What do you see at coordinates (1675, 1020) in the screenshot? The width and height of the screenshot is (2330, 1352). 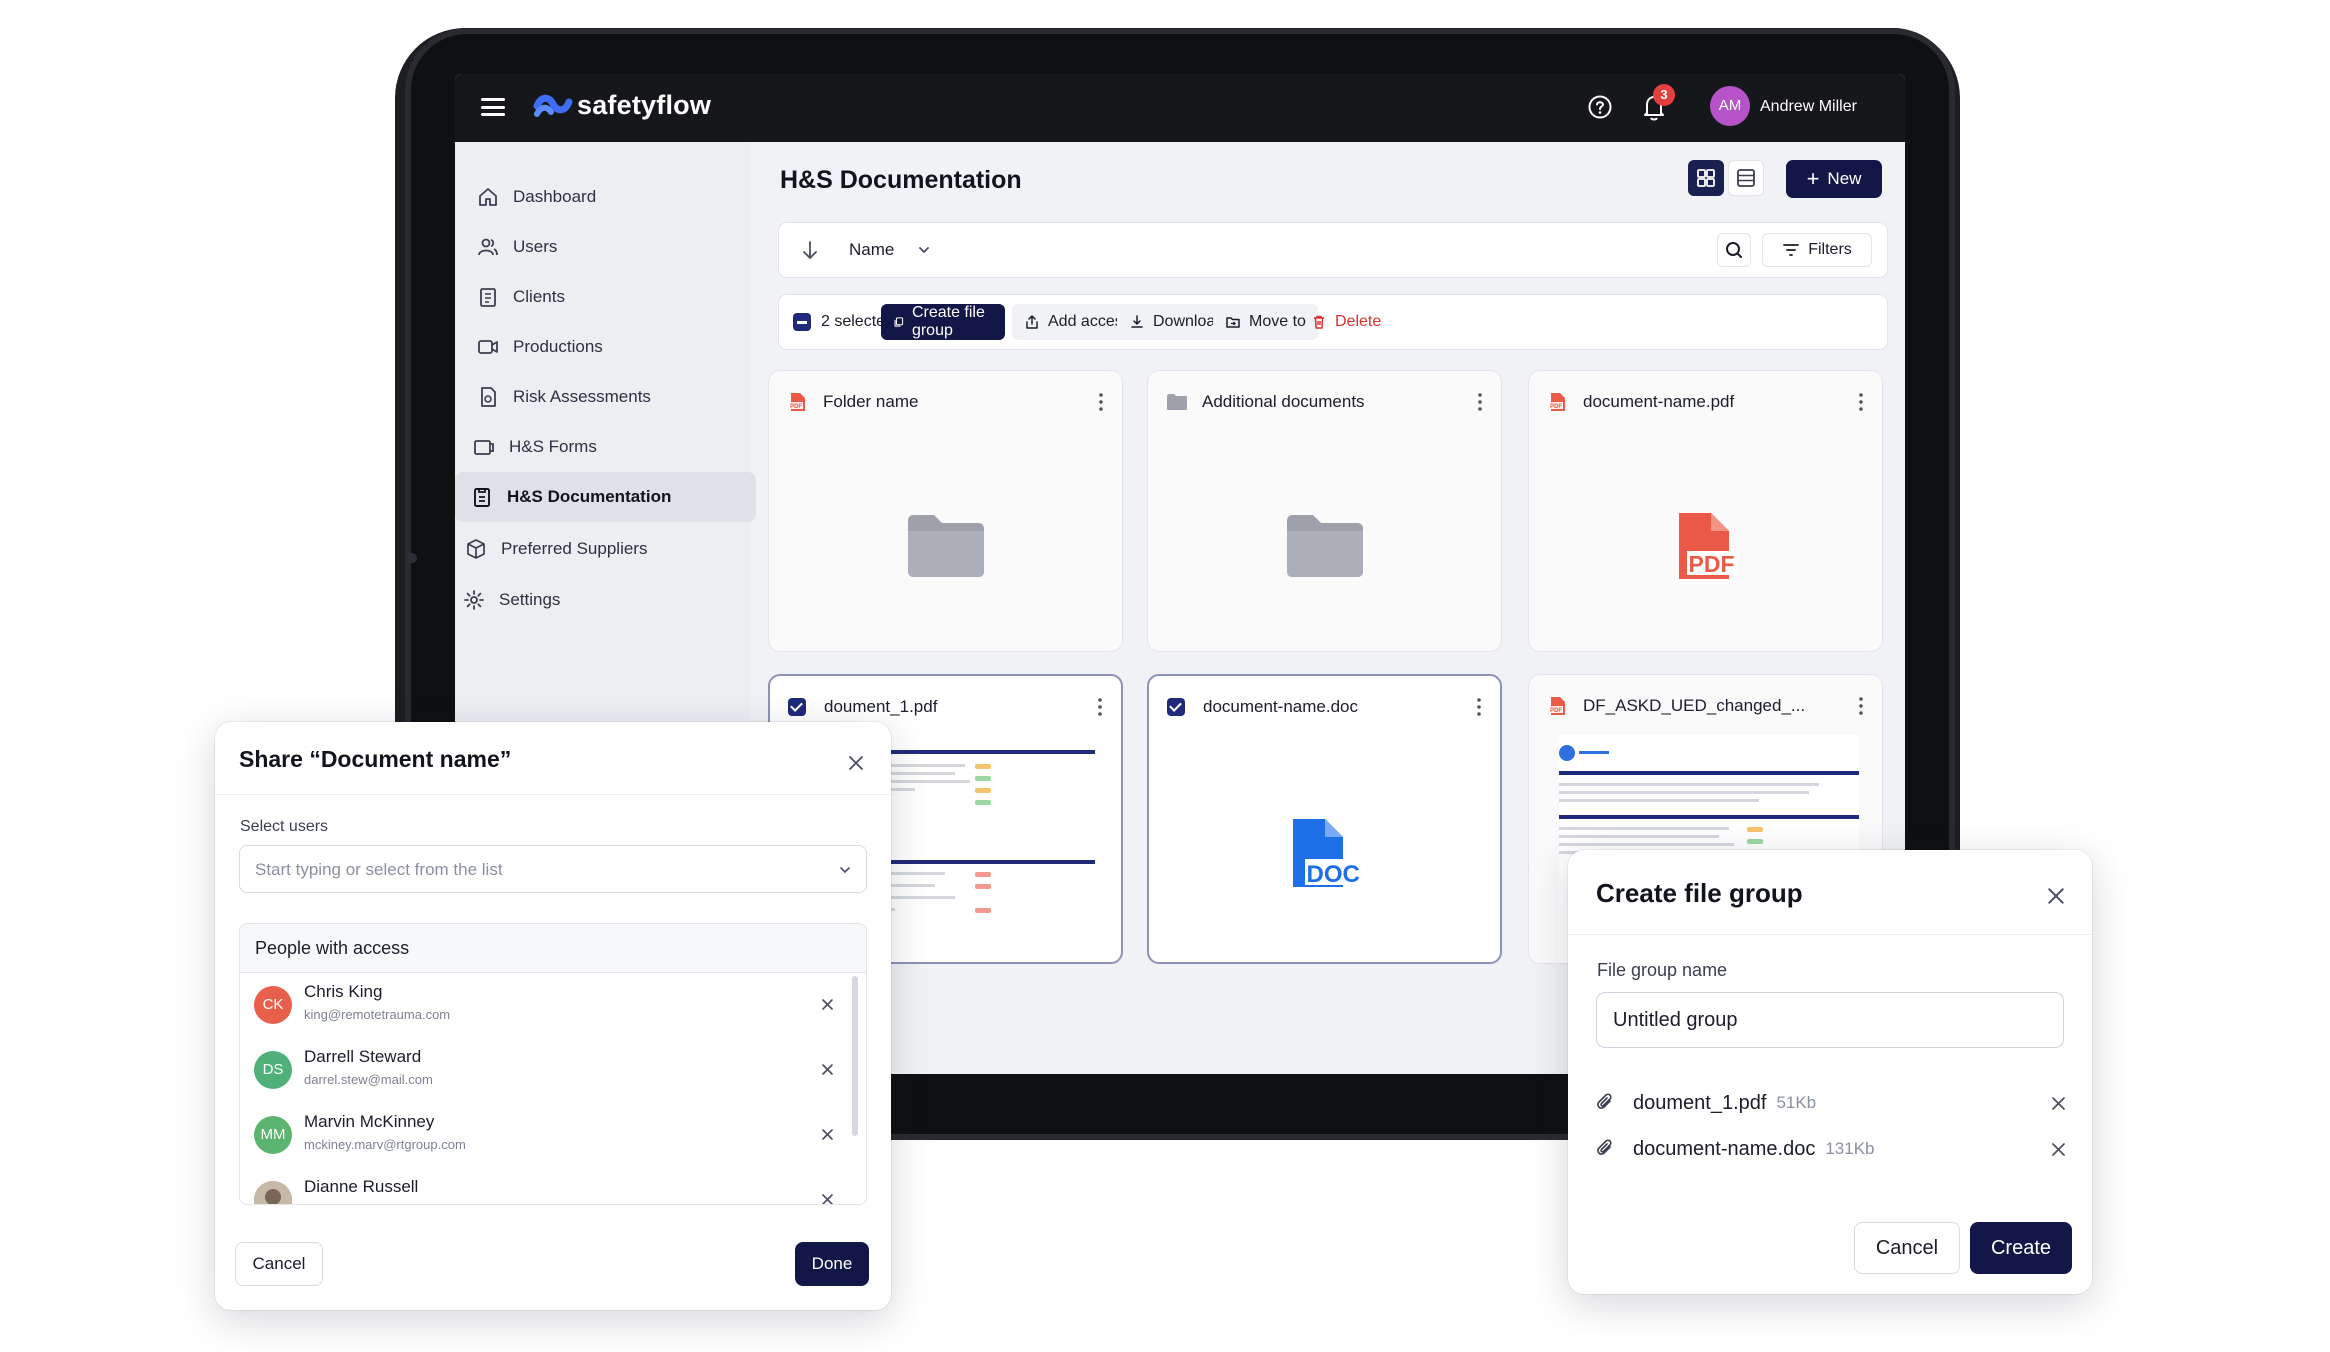 I see `file-group-name-value: Untitled group` at bounding box center [1675, 1020].